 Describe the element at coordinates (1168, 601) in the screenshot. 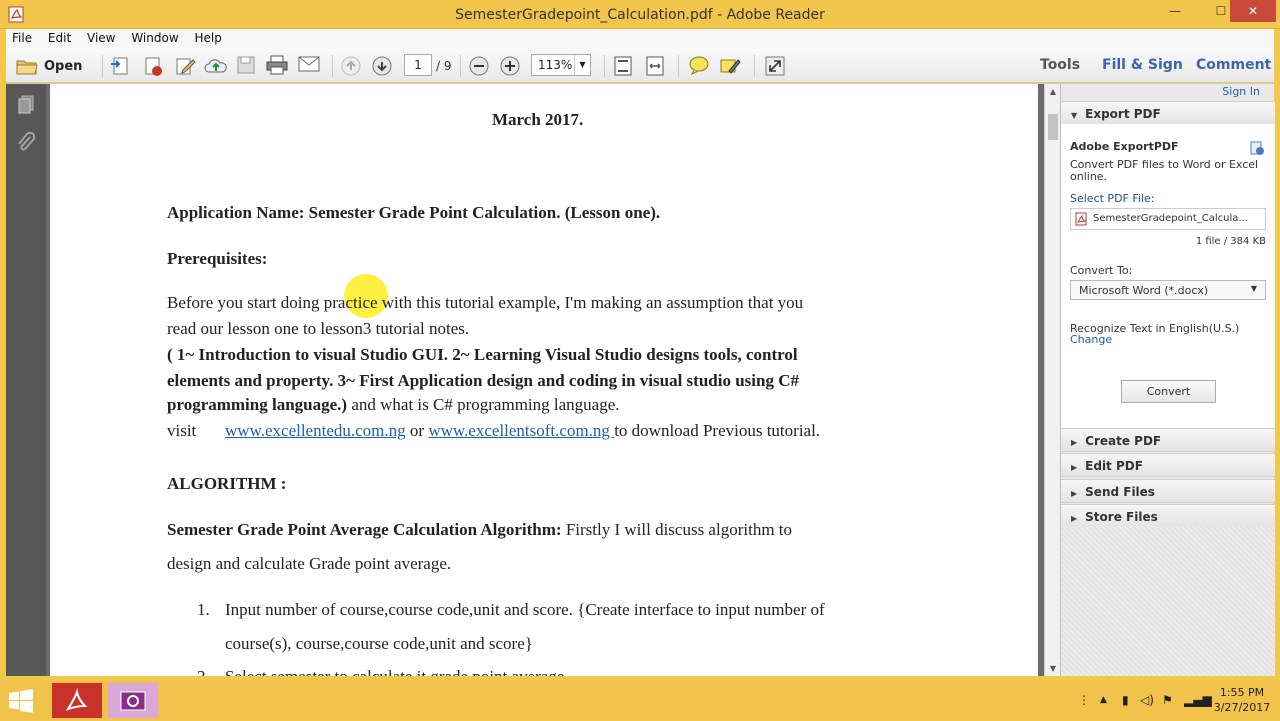

I see `panel-empty-area` at that location.